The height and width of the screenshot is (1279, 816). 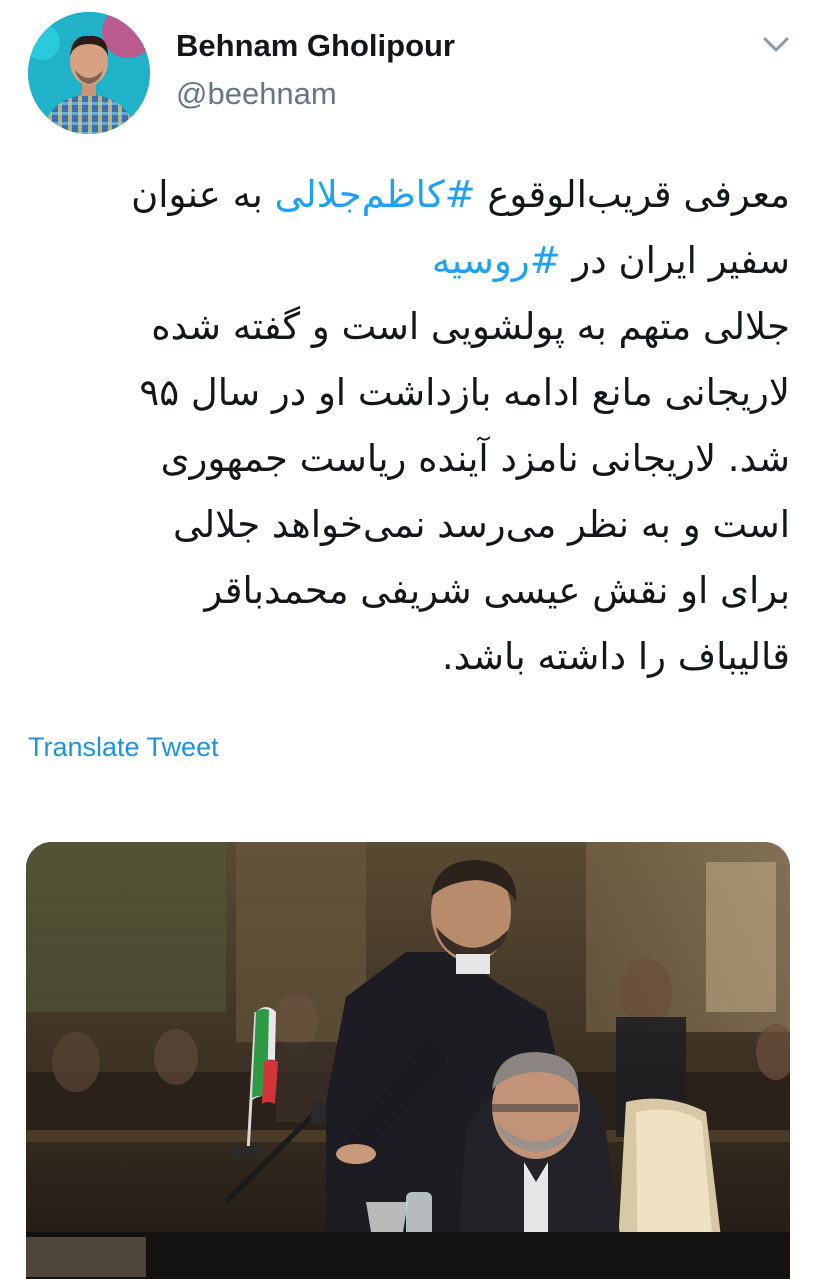 I want to click on tweet-text-line: است و به نظر می‌رسد نمی‌خواهد جلالی, so click(x=407, y=525).